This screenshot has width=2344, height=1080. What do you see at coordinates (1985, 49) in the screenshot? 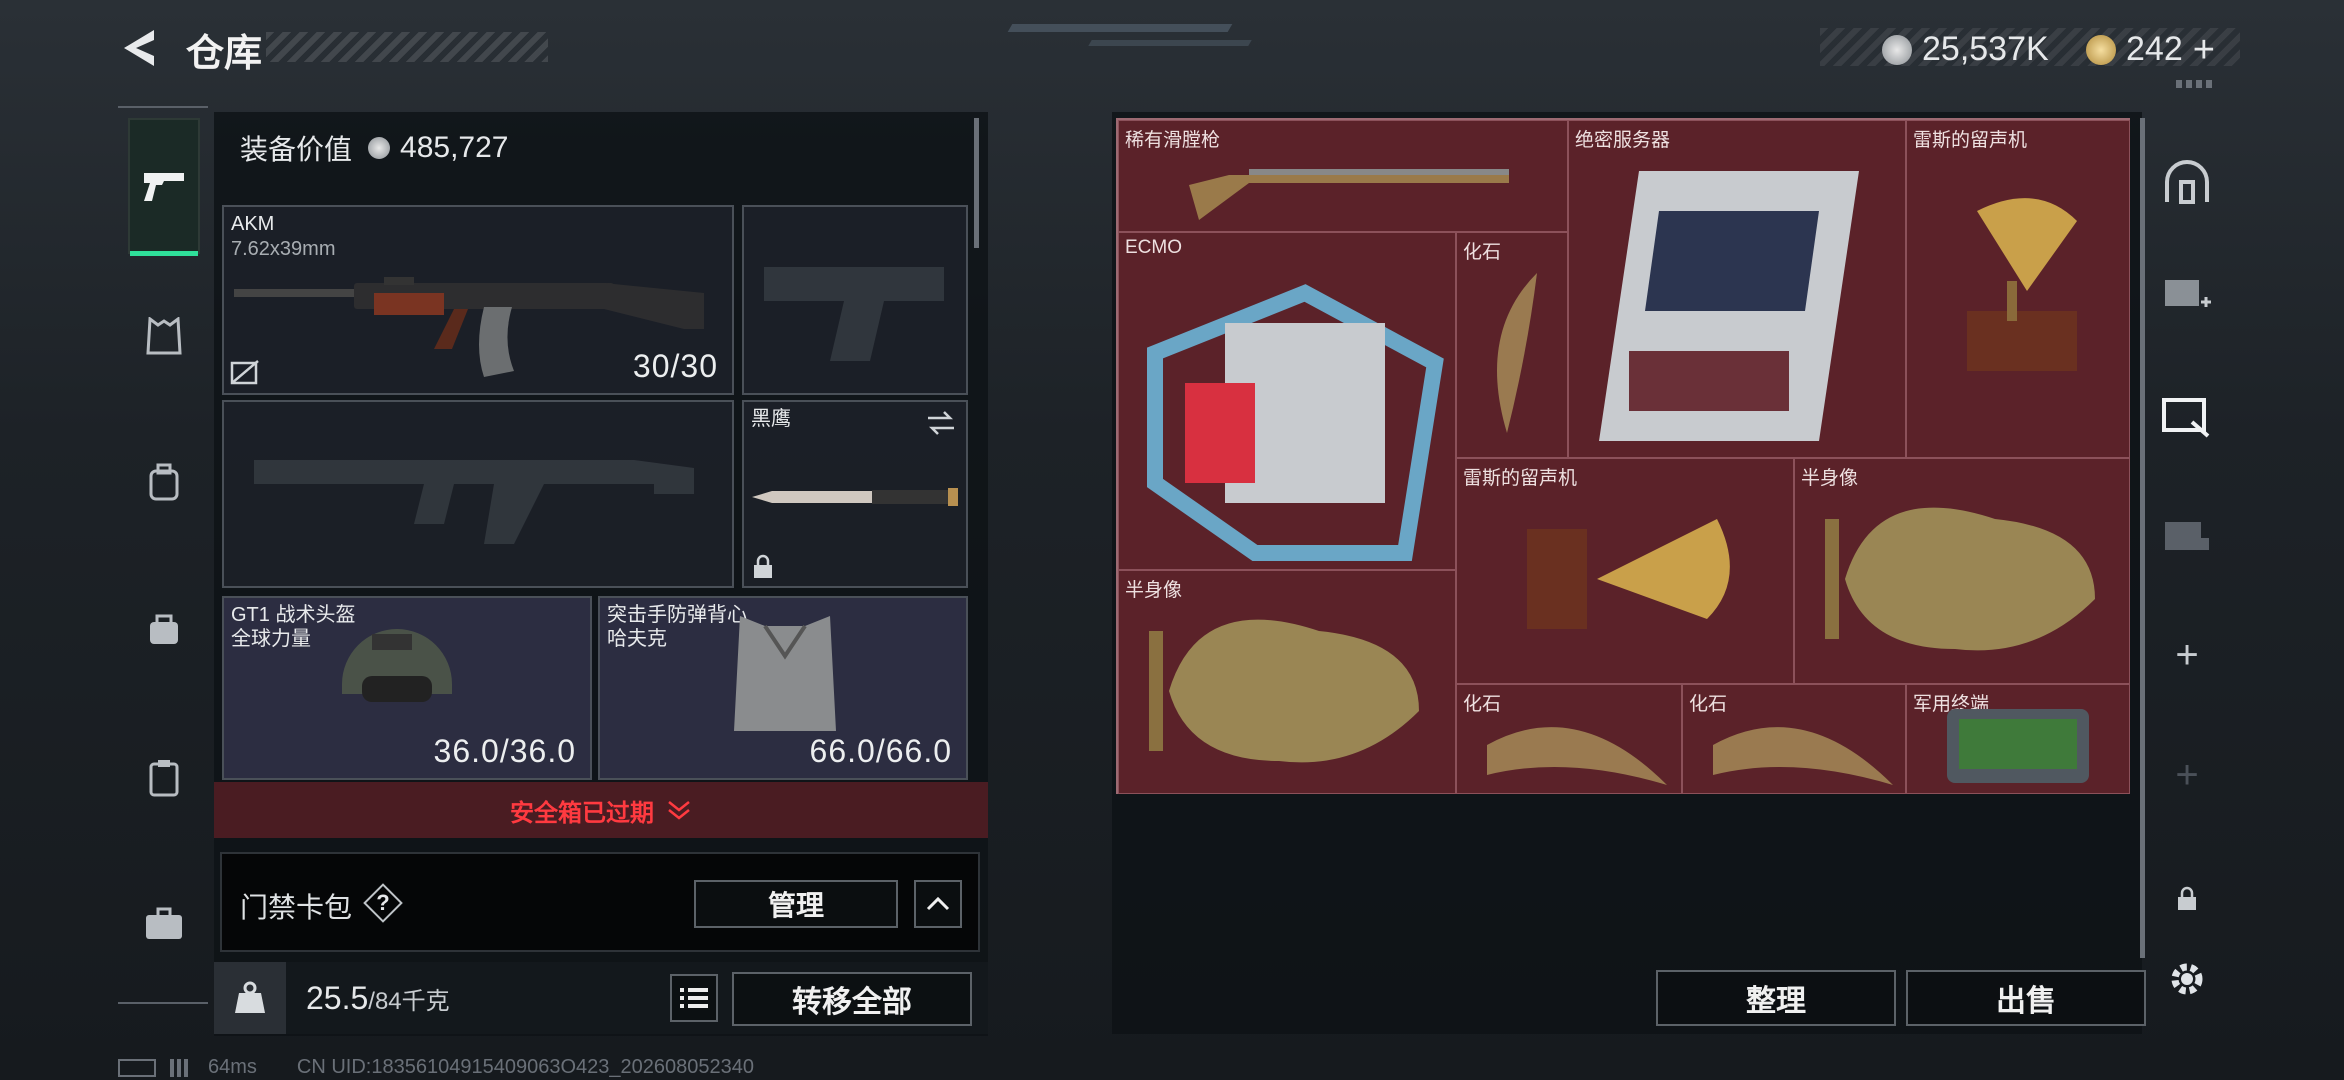
I see `coin-amount: 25,537K` at bounding box center [1985, 49].